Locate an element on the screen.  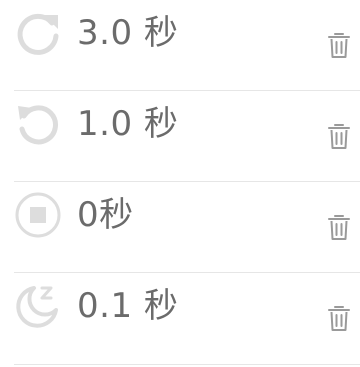
stop-icon is located at coordinates (38, 215).